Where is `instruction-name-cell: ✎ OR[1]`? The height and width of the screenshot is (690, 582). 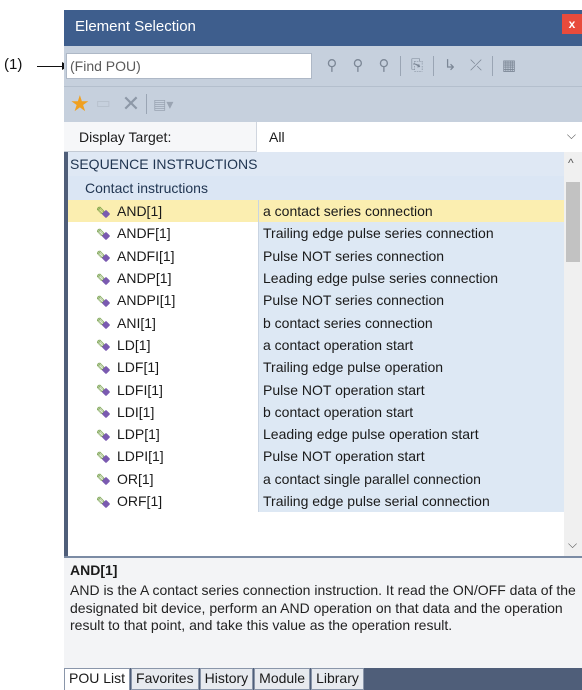
instruction-name-cell: ✎ OR[1] is located at coordinates (163, 479).